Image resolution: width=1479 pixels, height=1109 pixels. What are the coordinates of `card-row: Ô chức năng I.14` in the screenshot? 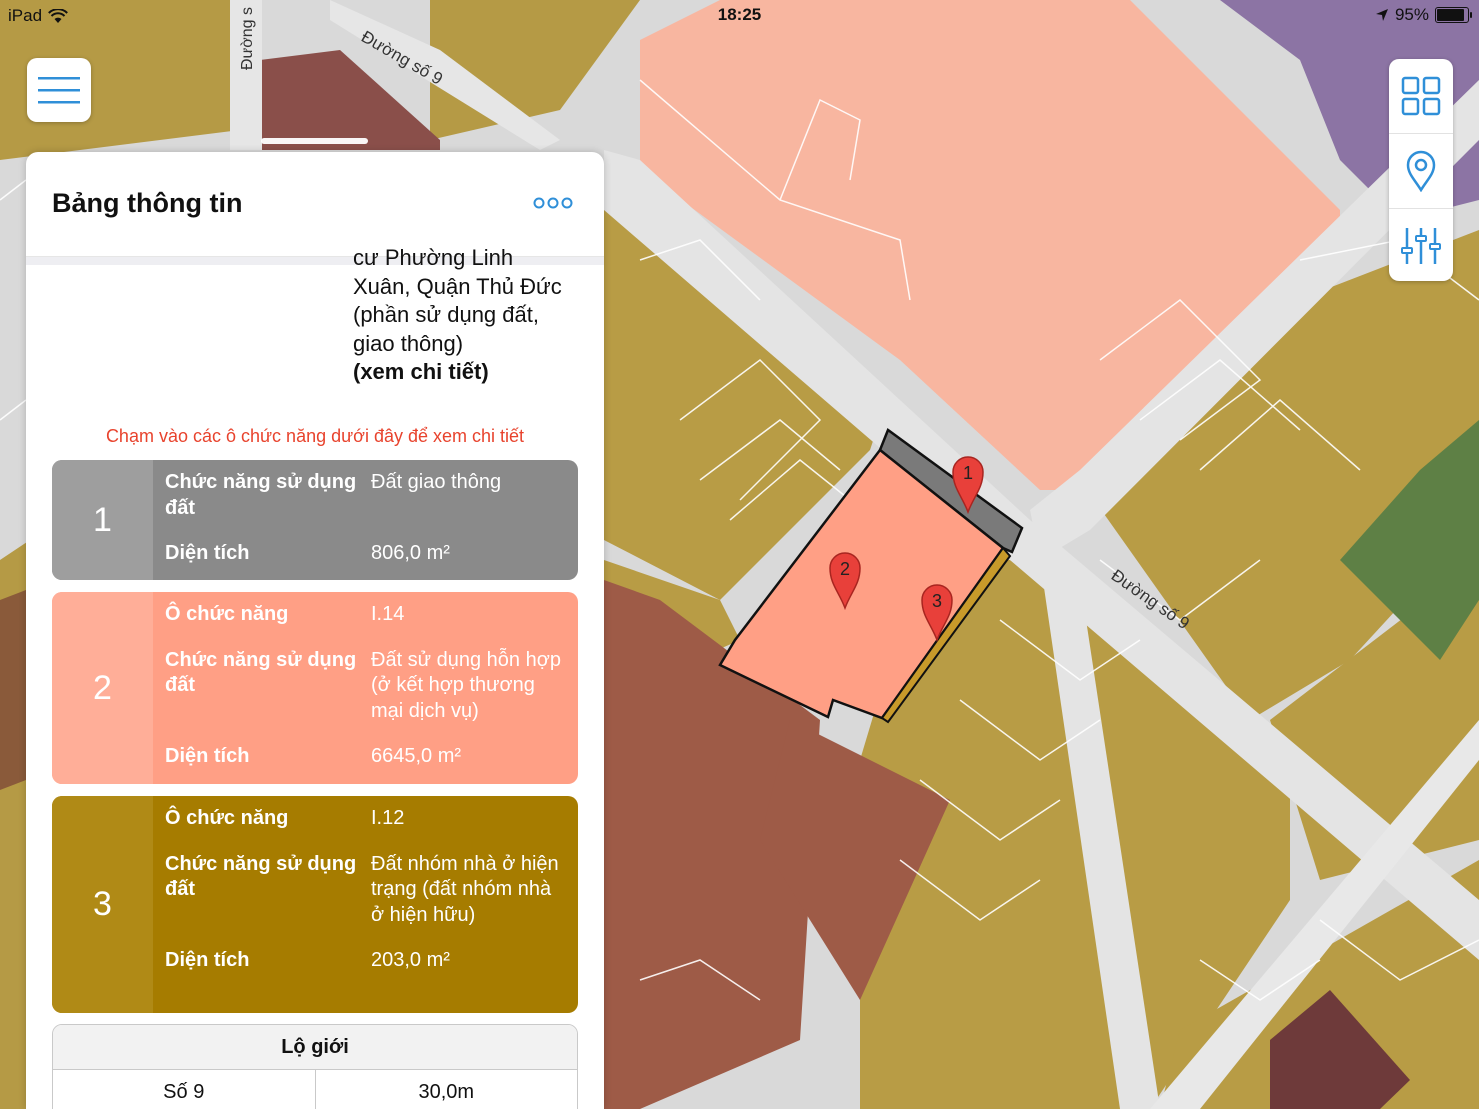 It's located at (365, 615).